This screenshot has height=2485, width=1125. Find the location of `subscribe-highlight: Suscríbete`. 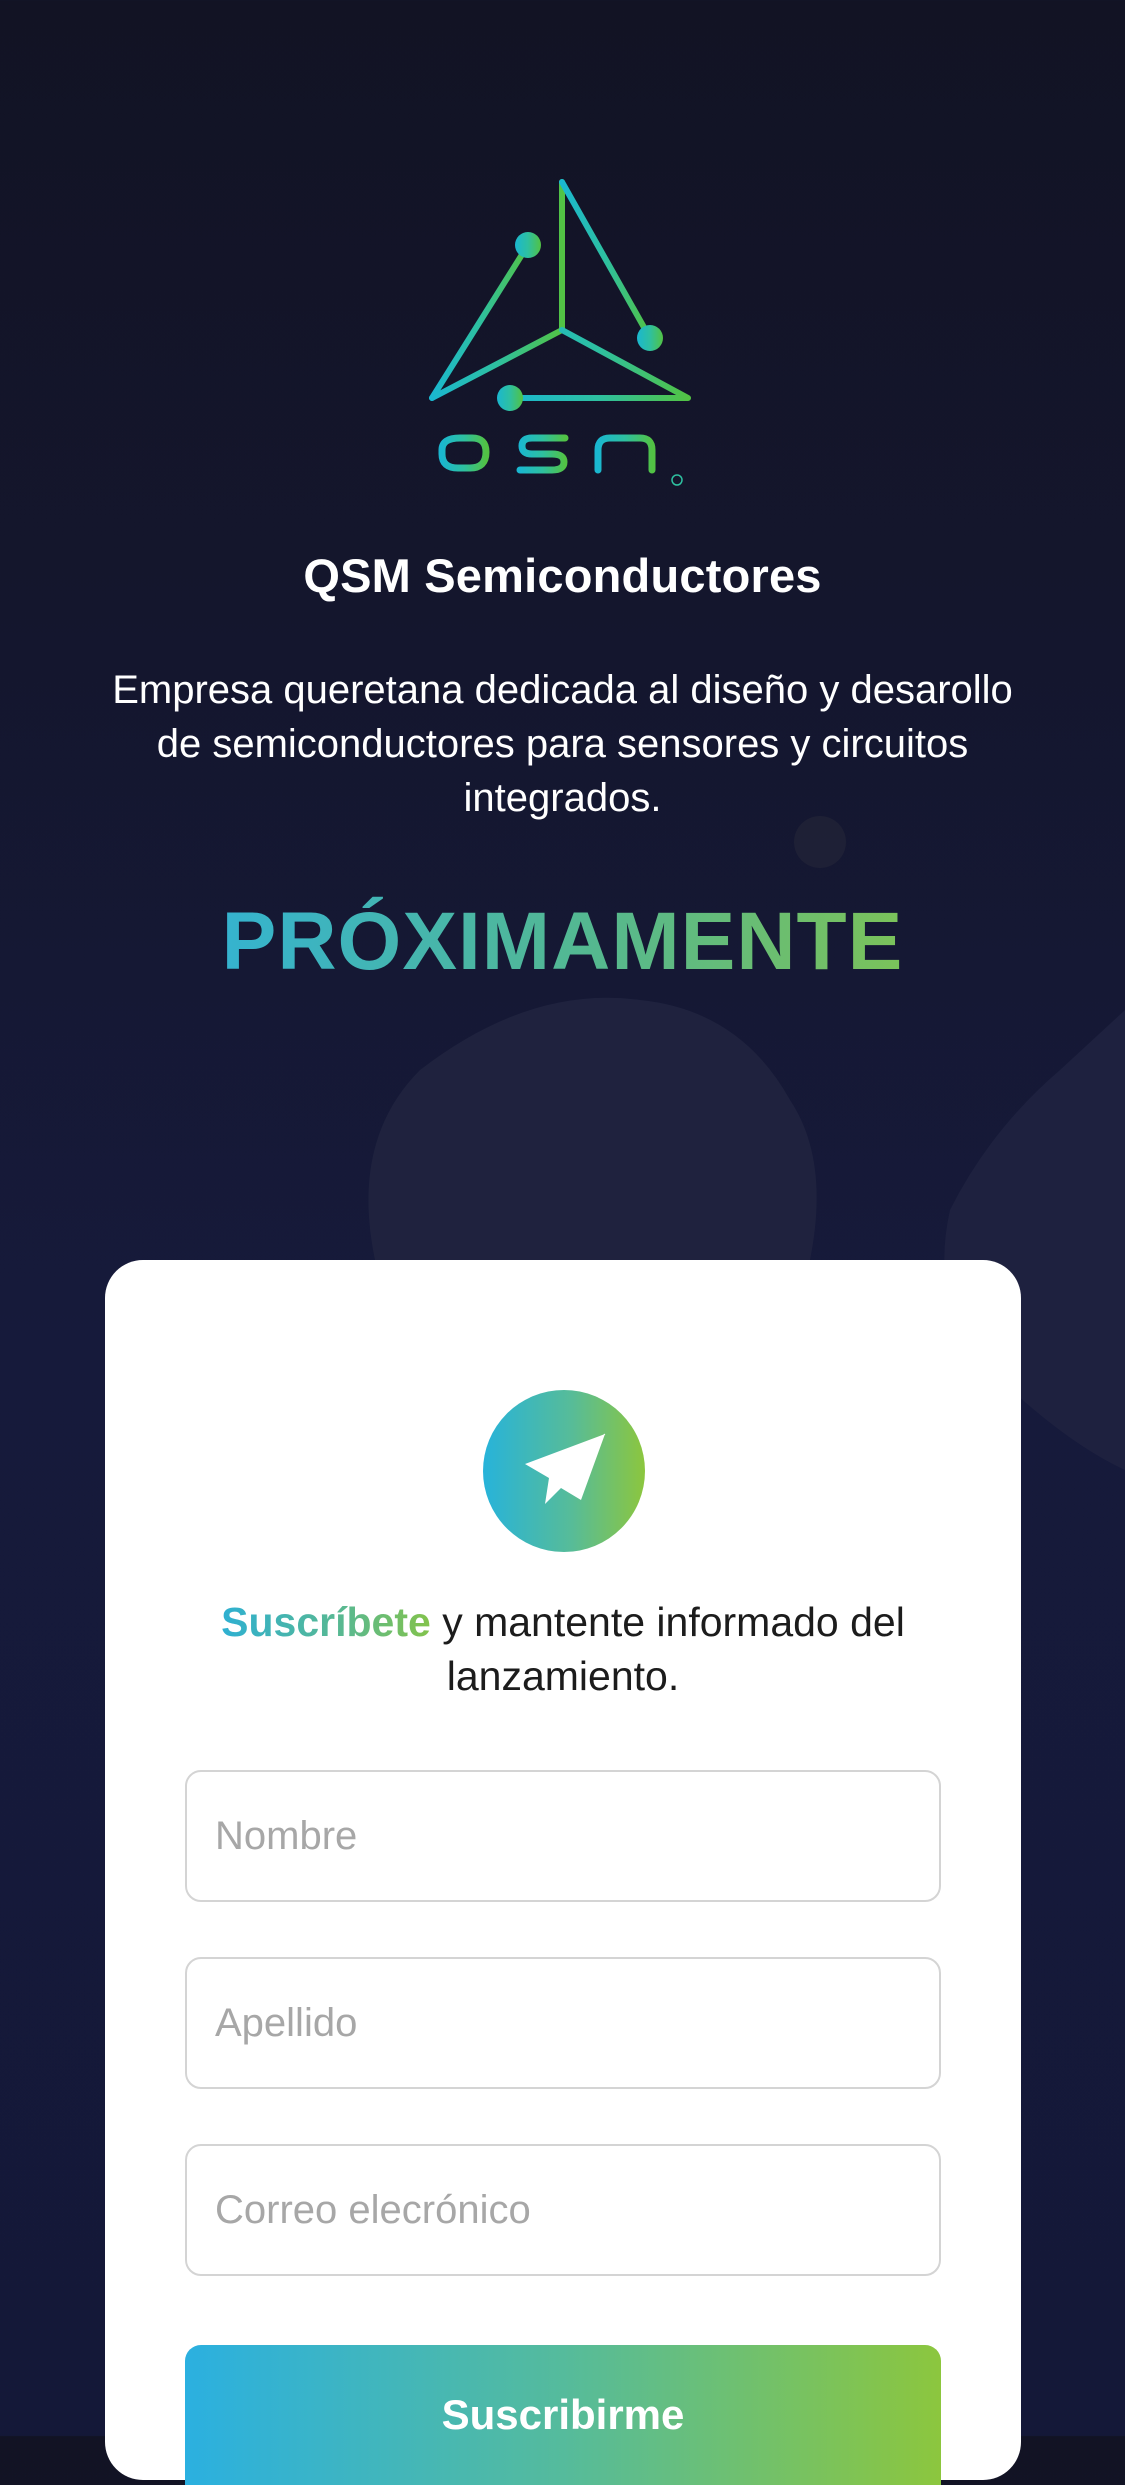

subscribe-highlight: Suscríbete is located at coordinates (326, 1622).